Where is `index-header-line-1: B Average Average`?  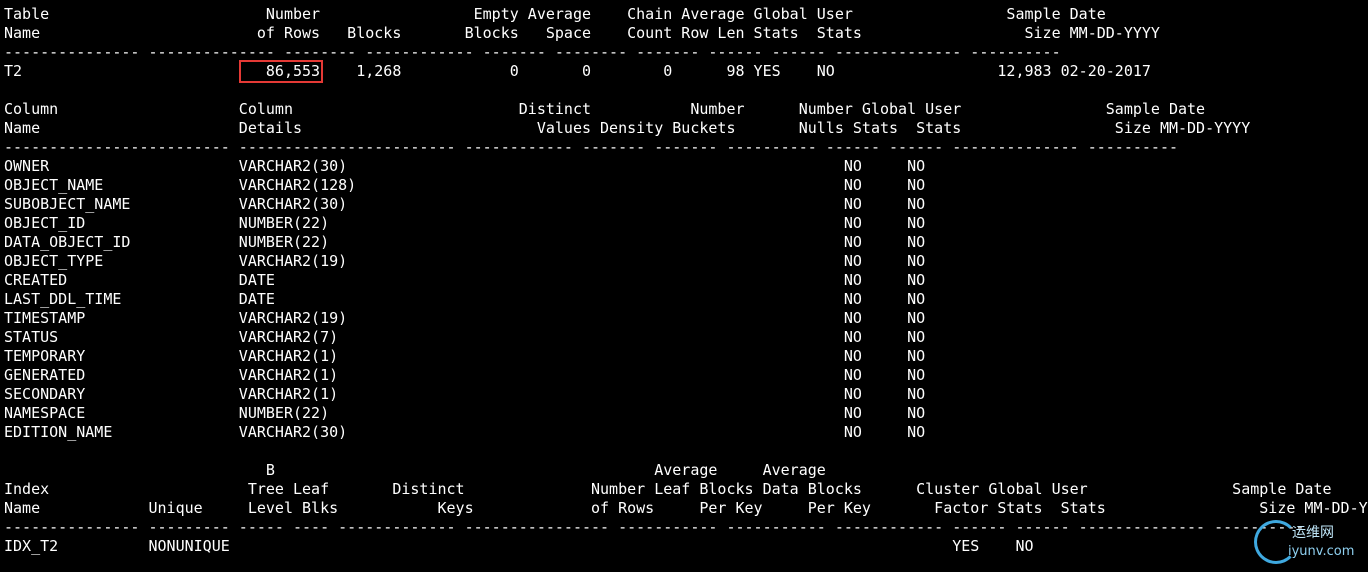 index-header-line-1: B Average Average is located at coordinates (415, 470).